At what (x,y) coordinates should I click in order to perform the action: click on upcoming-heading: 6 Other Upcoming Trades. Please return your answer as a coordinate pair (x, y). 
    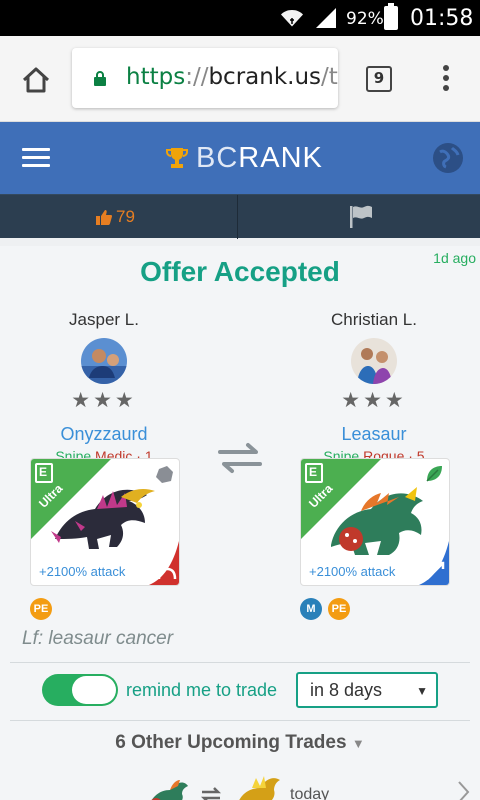
    Looking at the image, I should click on (231, 742).